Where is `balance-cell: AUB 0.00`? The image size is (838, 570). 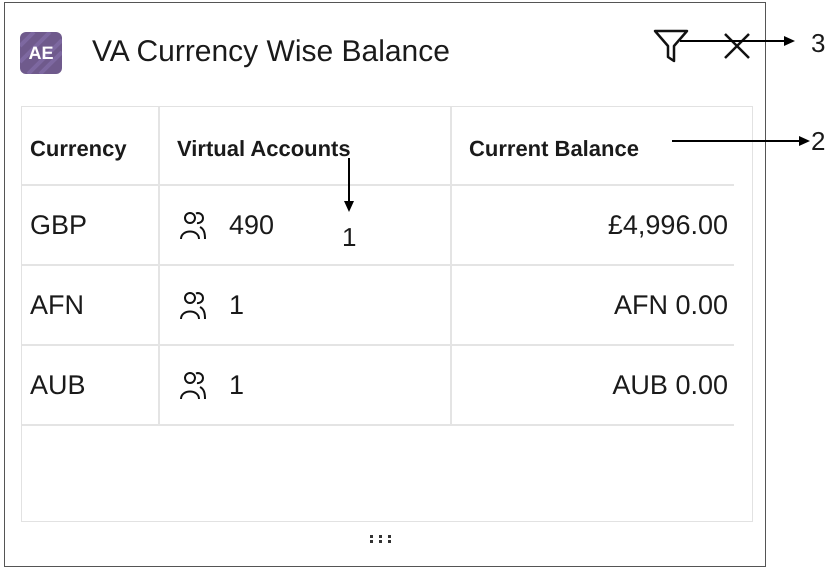 balance-cell: AUB 0.00 is located at coordinates (592, 385).